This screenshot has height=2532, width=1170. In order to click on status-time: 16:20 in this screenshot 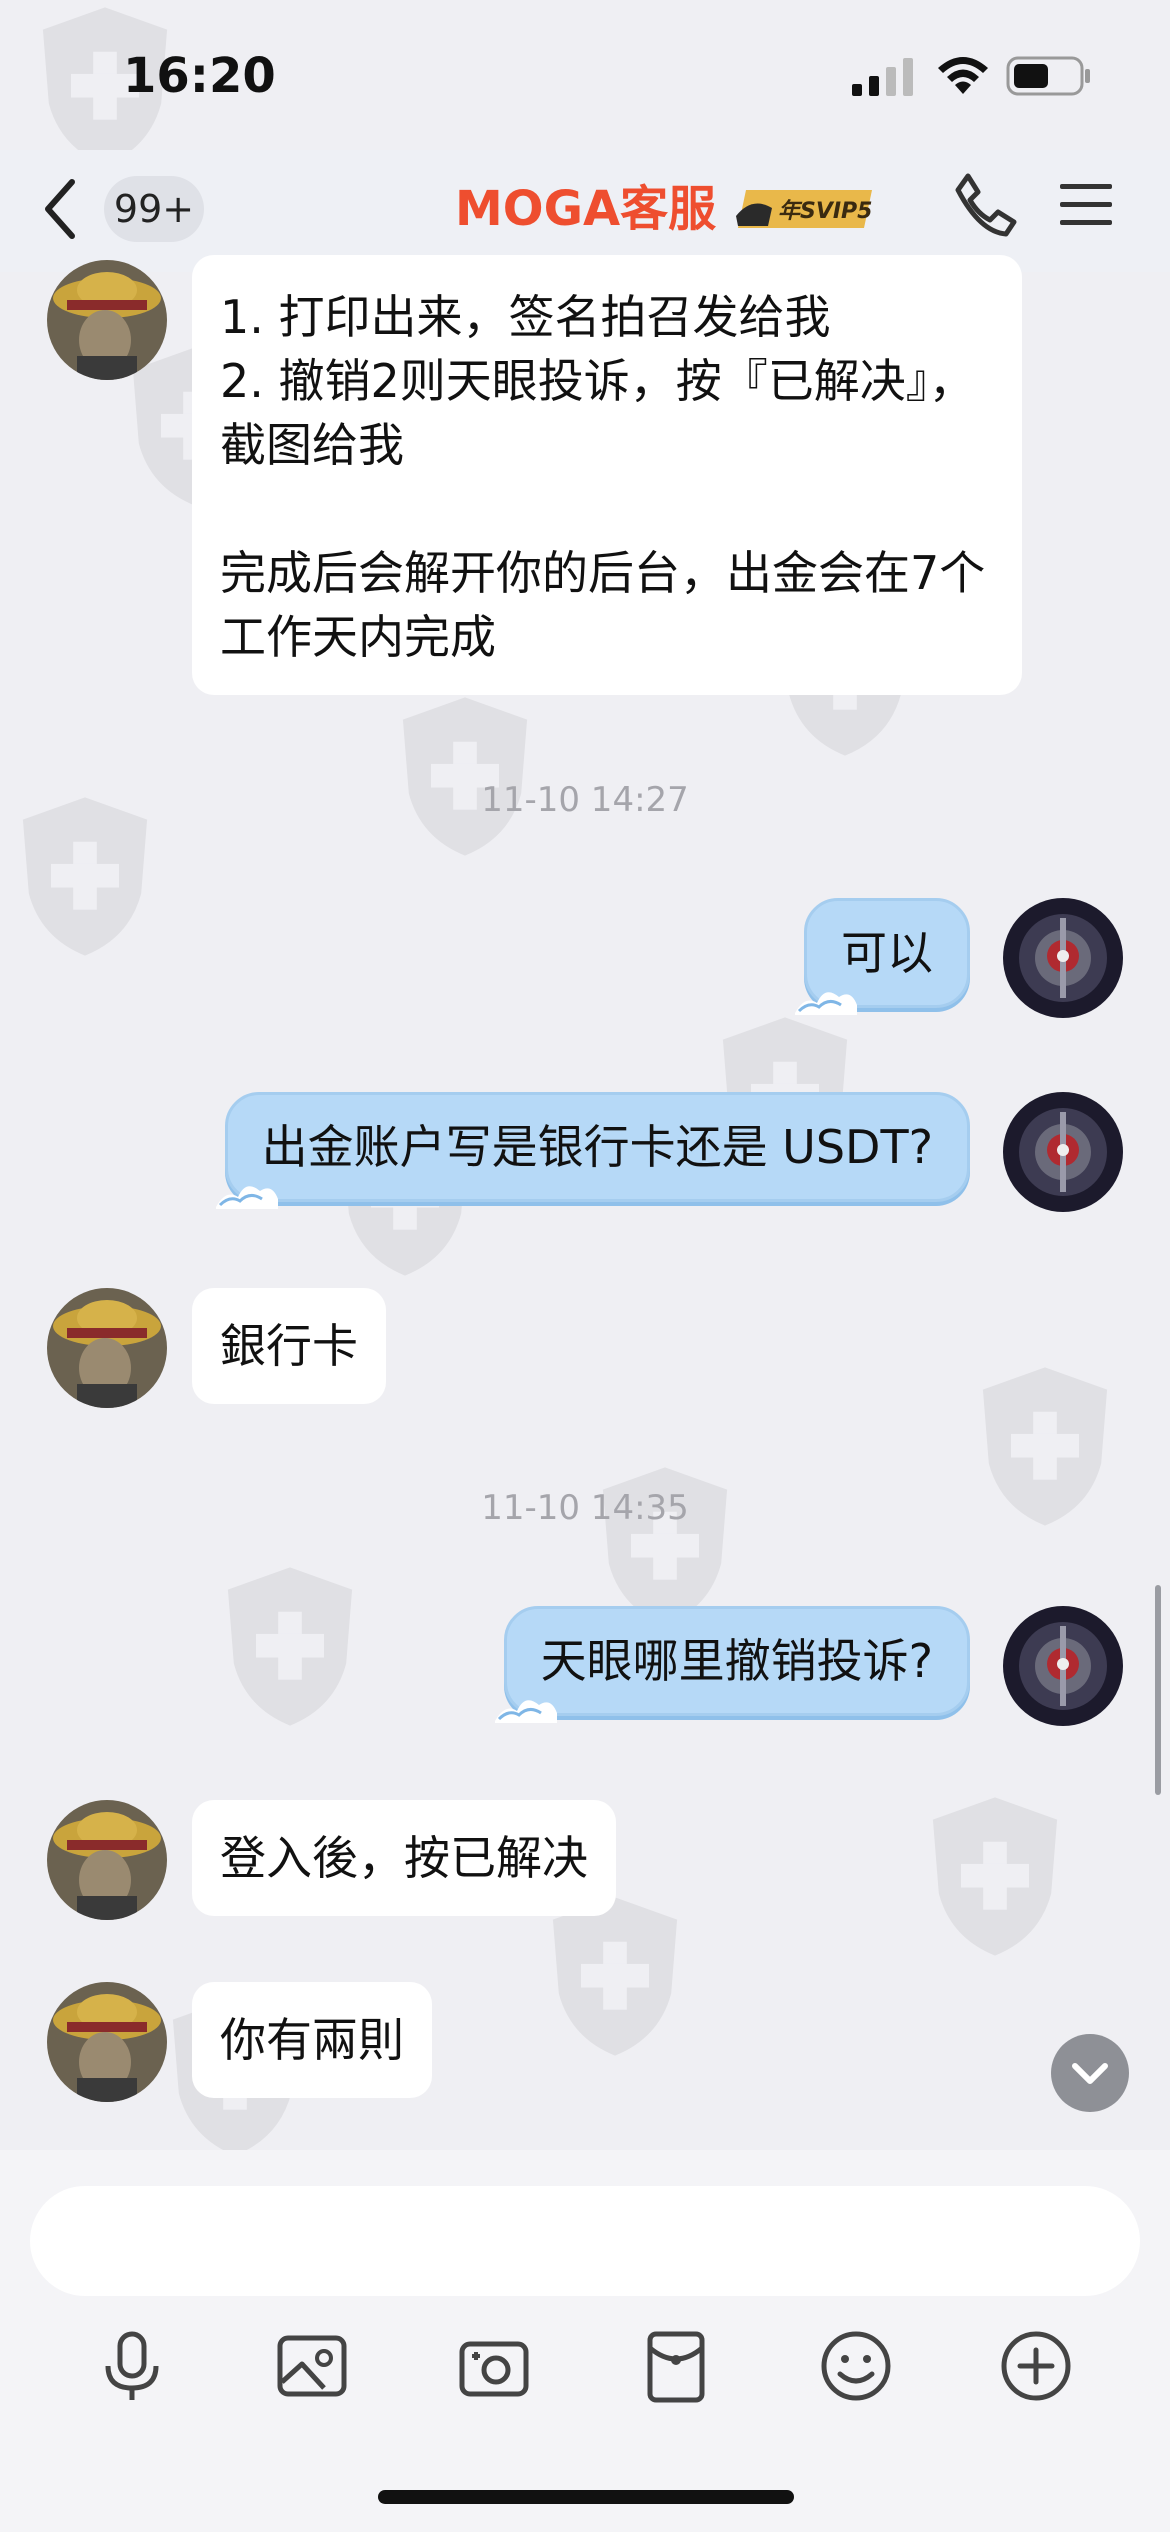, I will do `click(199, 76)`.